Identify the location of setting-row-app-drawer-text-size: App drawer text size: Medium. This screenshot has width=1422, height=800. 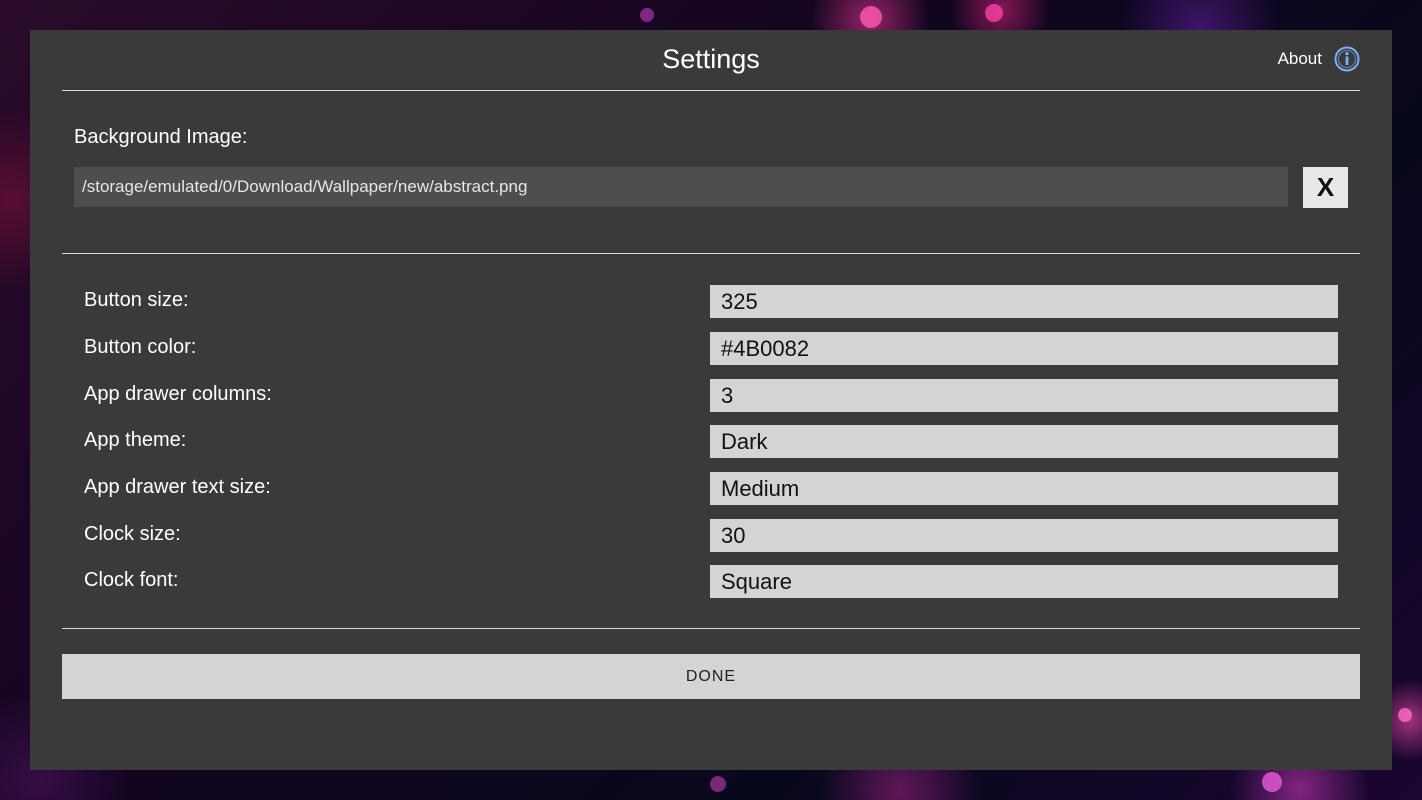
(711, 489).